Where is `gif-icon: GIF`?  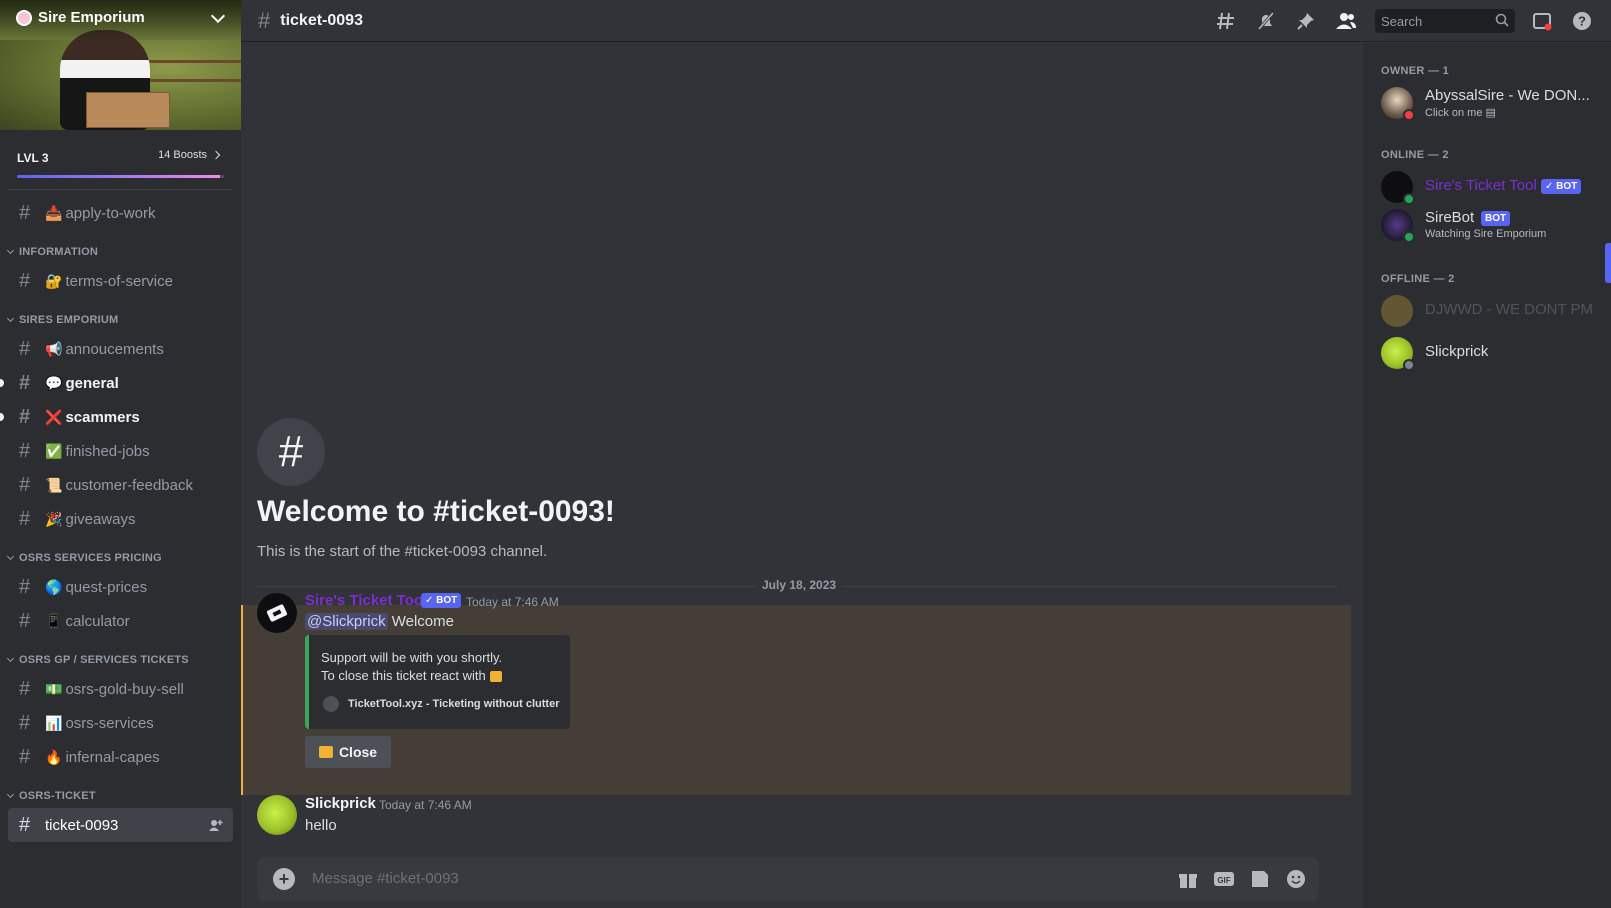 gif-icon: GIF is located at coordinates (1224, 879).